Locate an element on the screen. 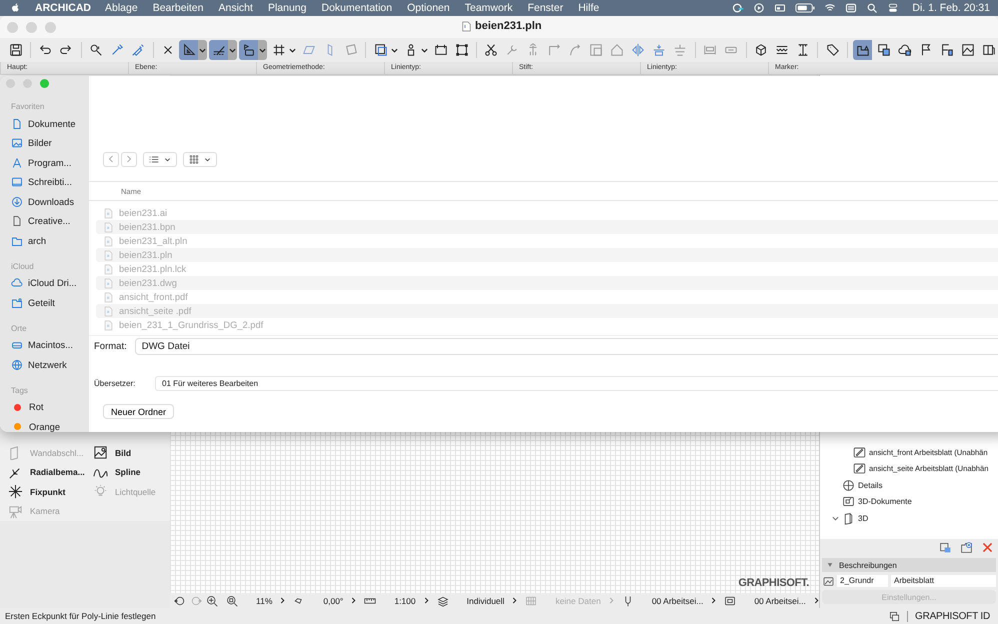 The width and height of the screenshot is (998, 624). window-title: beien231.pln is located at coordinates (508, 26).